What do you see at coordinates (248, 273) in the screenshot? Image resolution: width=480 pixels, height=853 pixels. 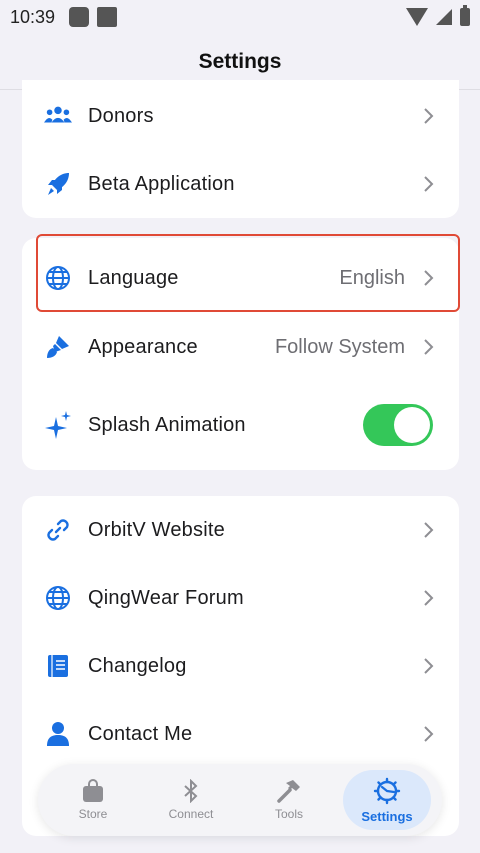 I see `highlight-box` at bounding box center [248, 273].